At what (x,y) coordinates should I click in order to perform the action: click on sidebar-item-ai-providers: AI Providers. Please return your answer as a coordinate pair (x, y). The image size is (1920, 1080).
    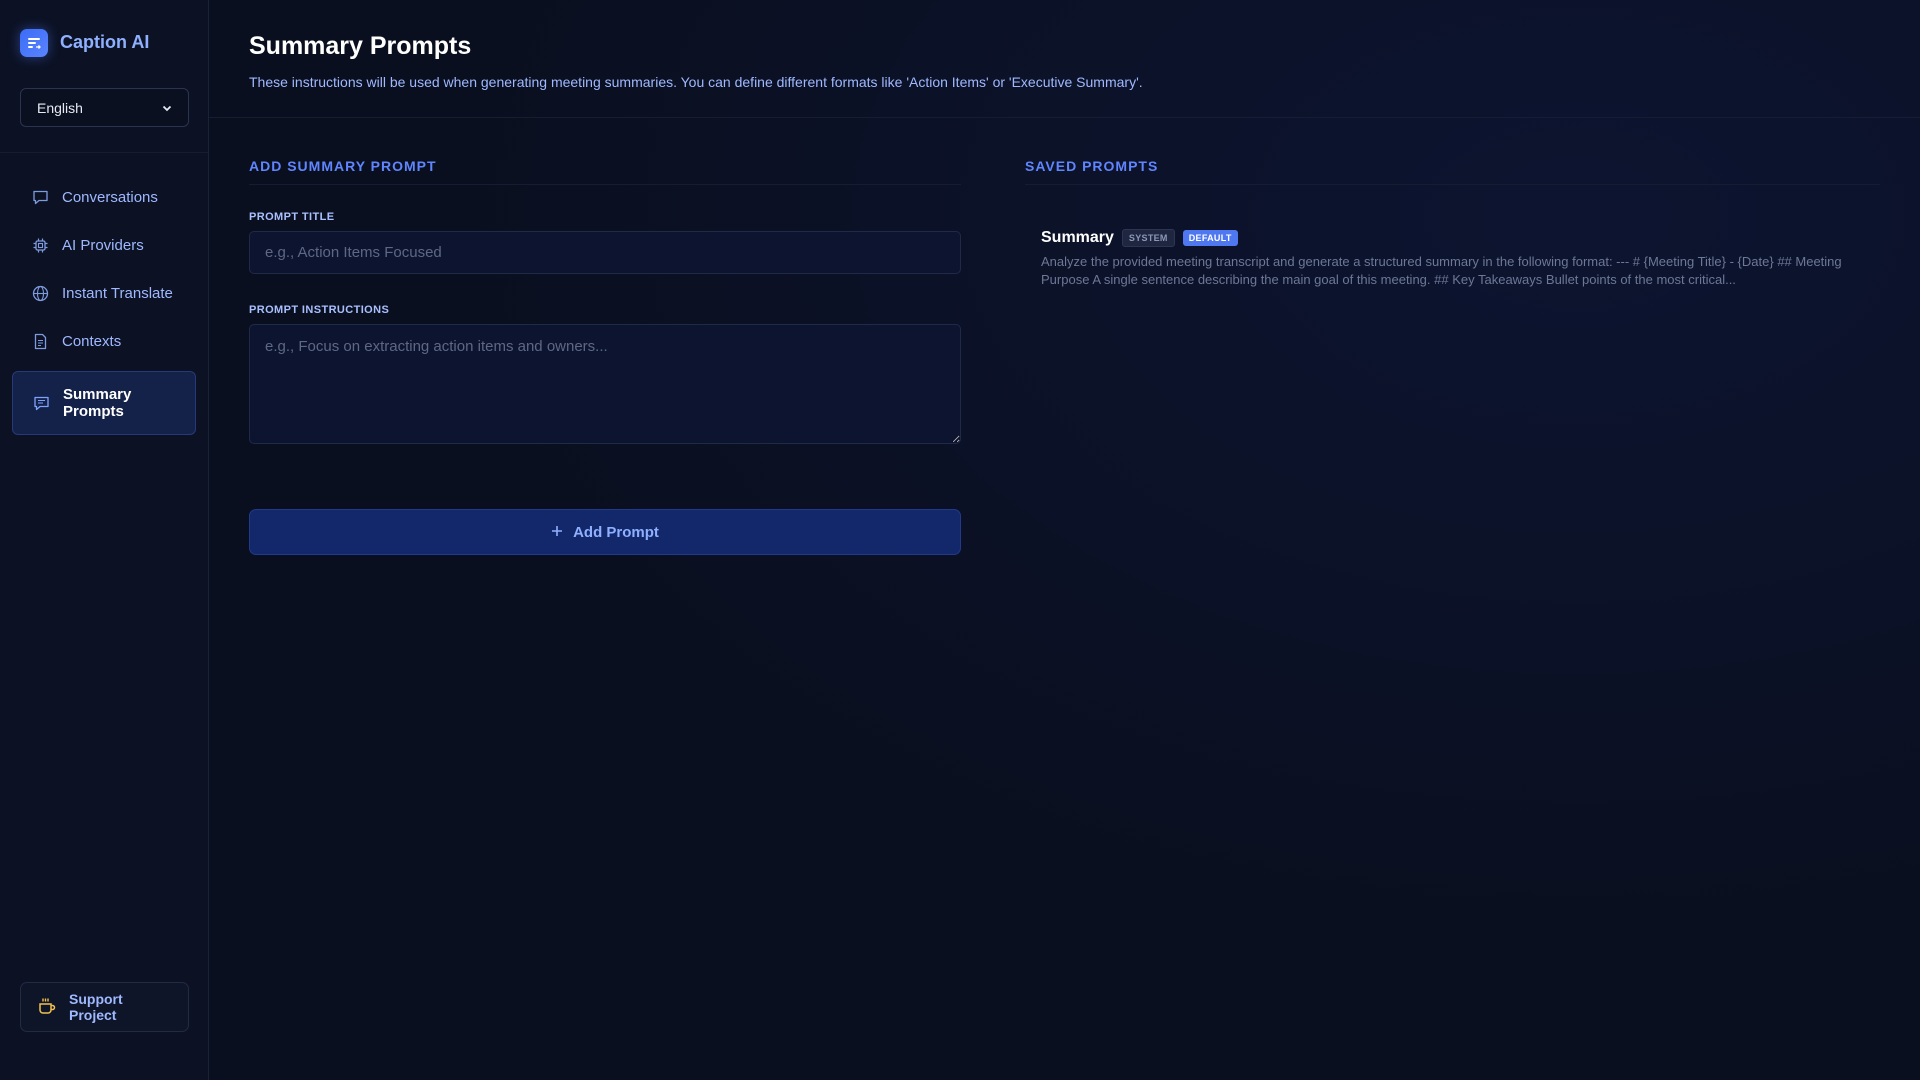
    Looking at the image, I should click on (104, 245).